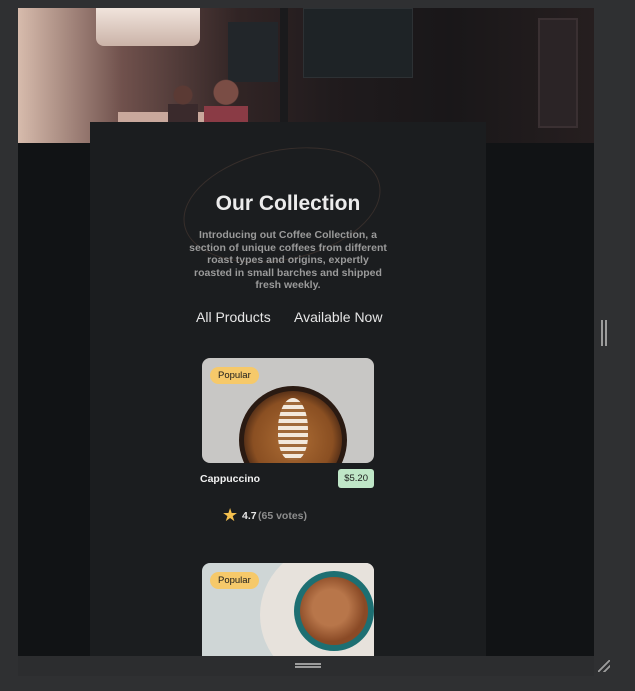 Image resolution: width=635 pixels, height=691 pixels. Describe the element at coordinates (283, 516) in the screenshot. I see `rating-votes: (65 votes)` at that location.